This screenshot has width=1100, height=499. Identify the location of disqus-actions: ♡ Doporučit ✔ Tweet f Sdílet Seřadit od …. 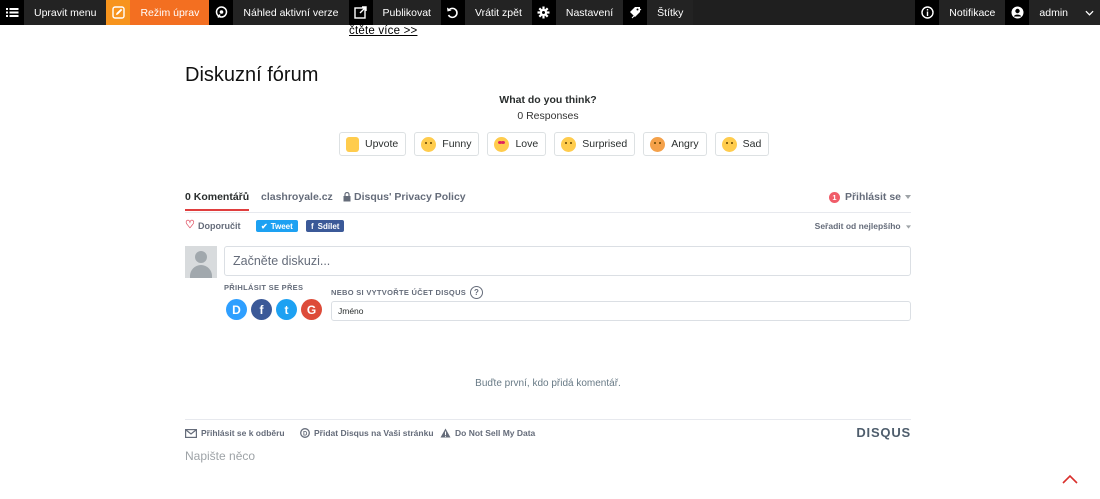
(548, 226).